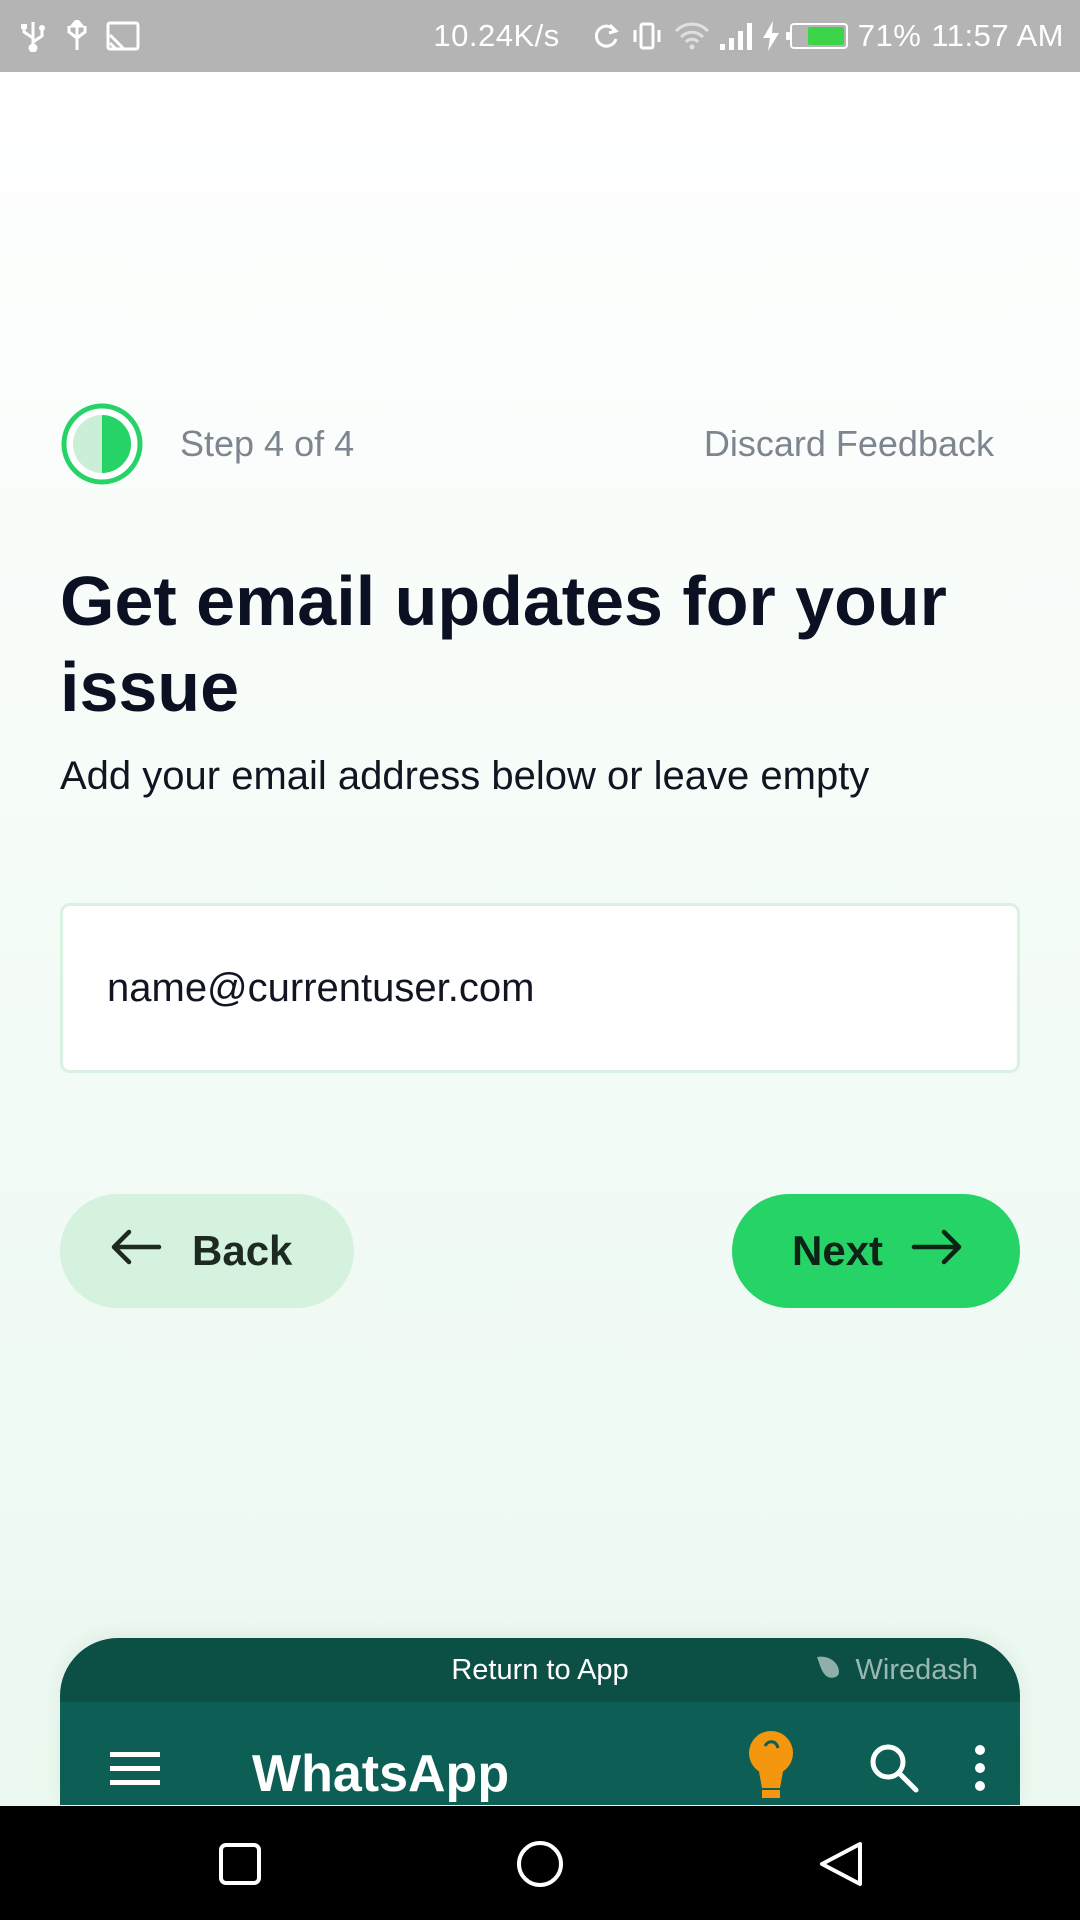 The height and width of the screenshot is (1920, 1080). Describe the element at coordinates (151, 1251) in the screenshot. I see `arrow-left-icon` at that location.